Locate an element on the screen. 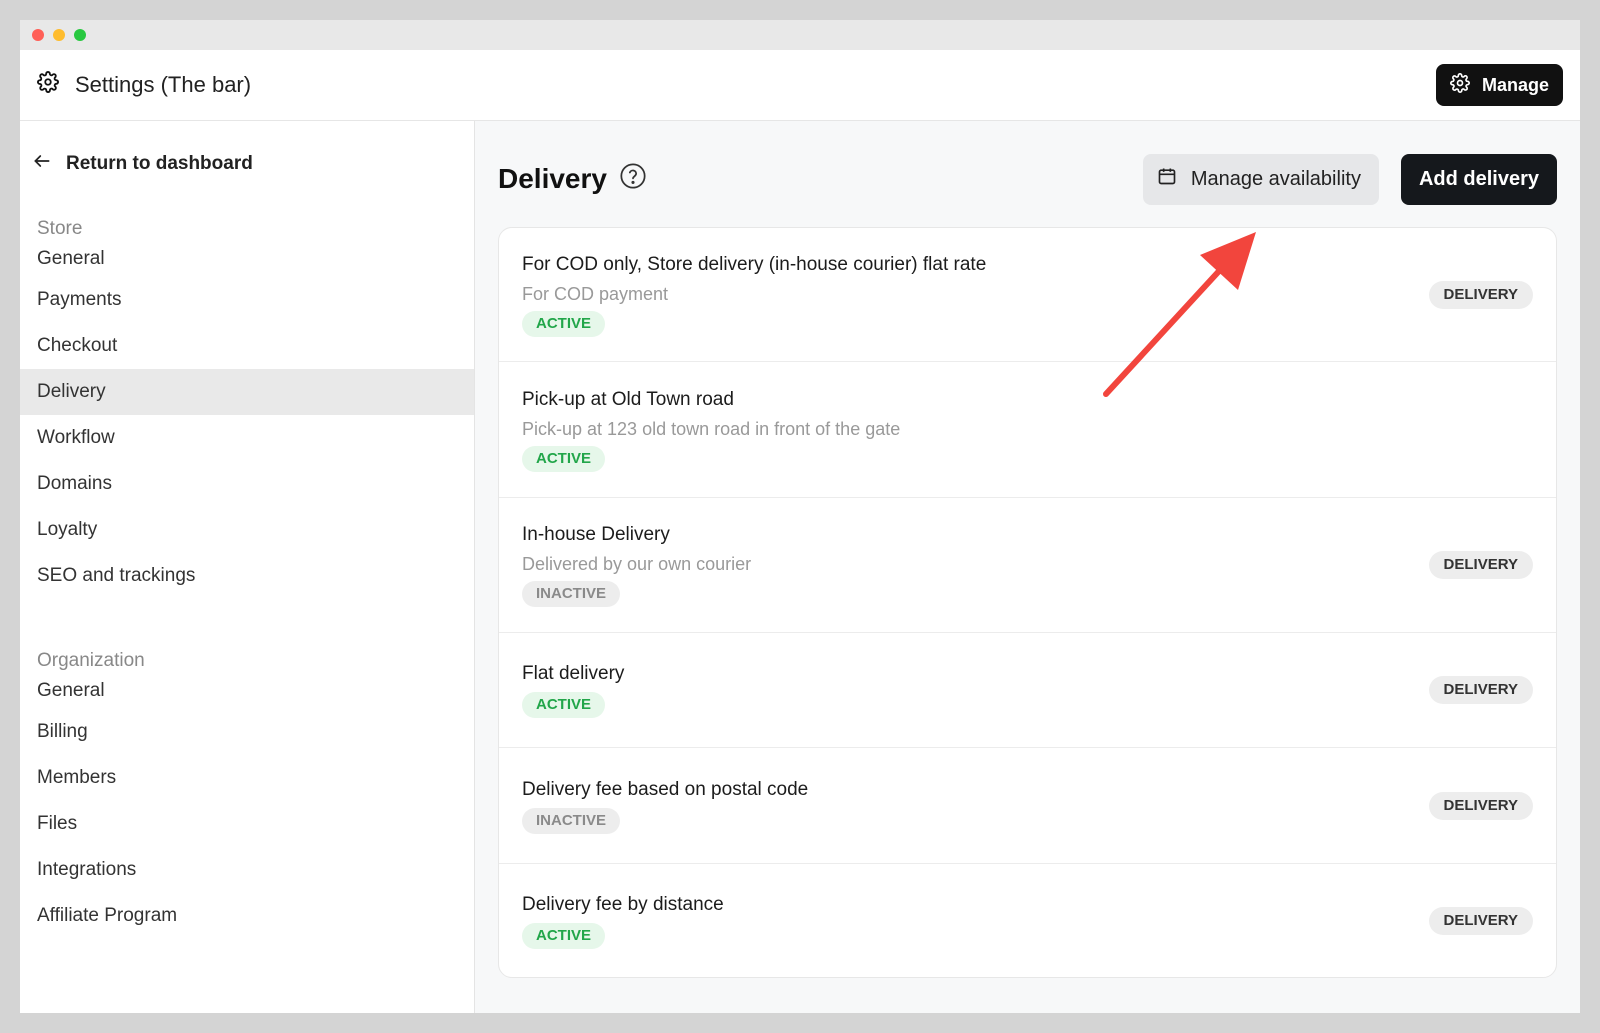  delivery-method-name: Delivery fee by distance is located at coordinates (623, 904).